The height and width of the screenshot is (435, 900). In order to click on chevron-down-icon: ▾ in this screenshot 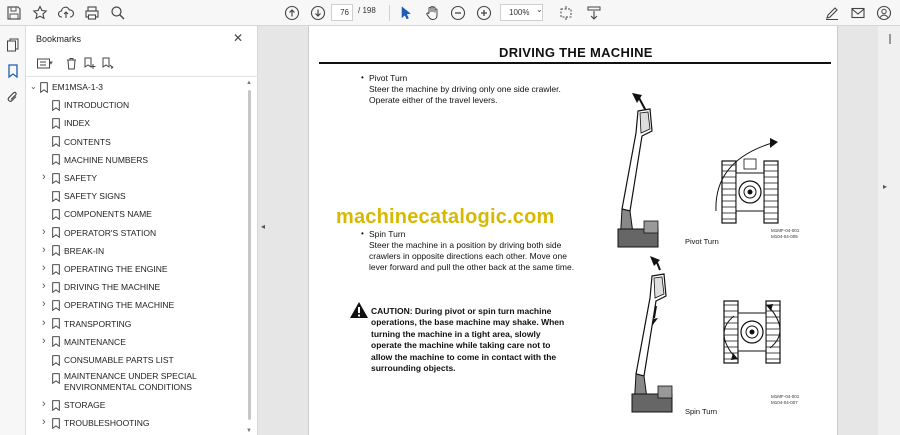, I will do `click(51, 63)`.